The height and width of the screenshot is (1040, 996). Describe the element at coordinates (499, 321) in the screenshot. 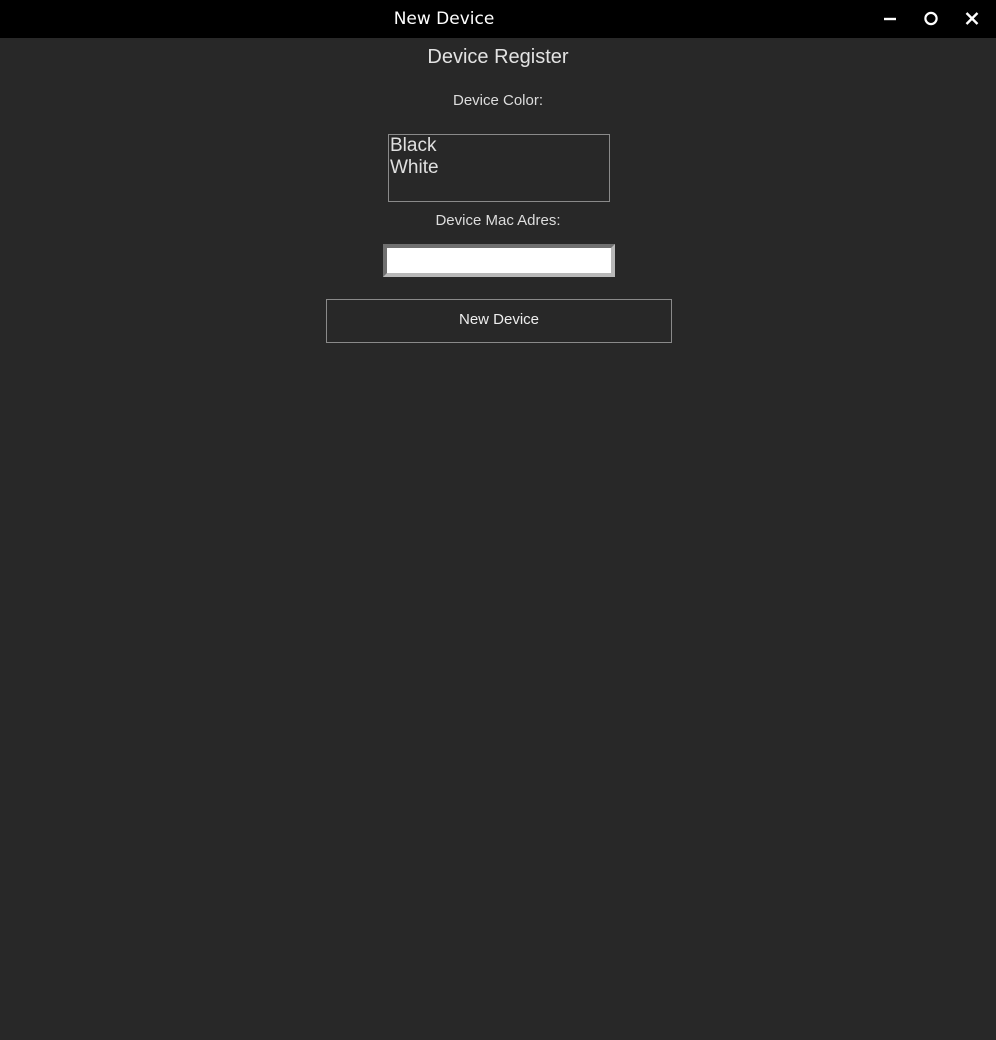

I see `new-device-button: New Device` at that location.